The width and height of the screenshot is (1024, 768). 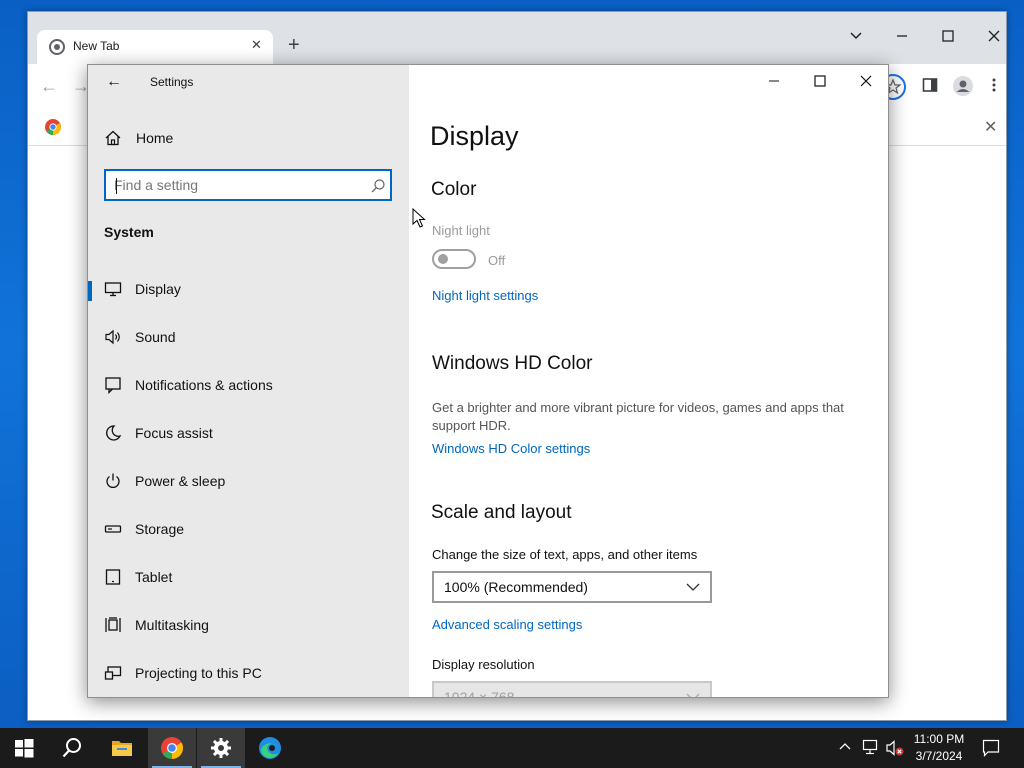 I want to click on nav-item-focus-assist: Focus assist, so click(x=248, y=434).